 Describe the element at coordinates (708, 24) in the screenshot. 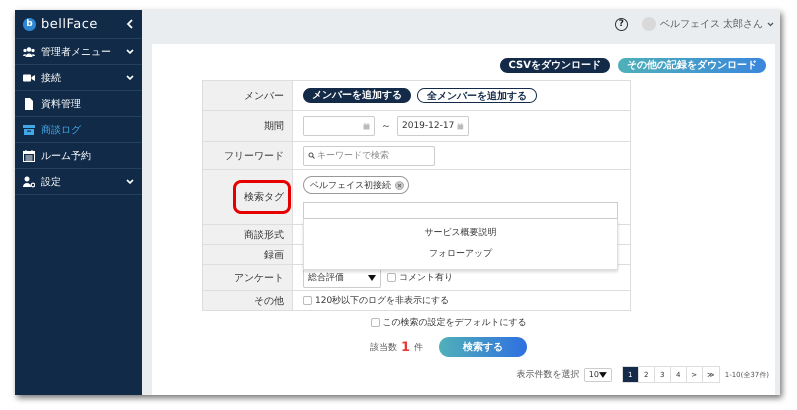

I see `user-menu: ベルフェイス 太郎さん` at that location.